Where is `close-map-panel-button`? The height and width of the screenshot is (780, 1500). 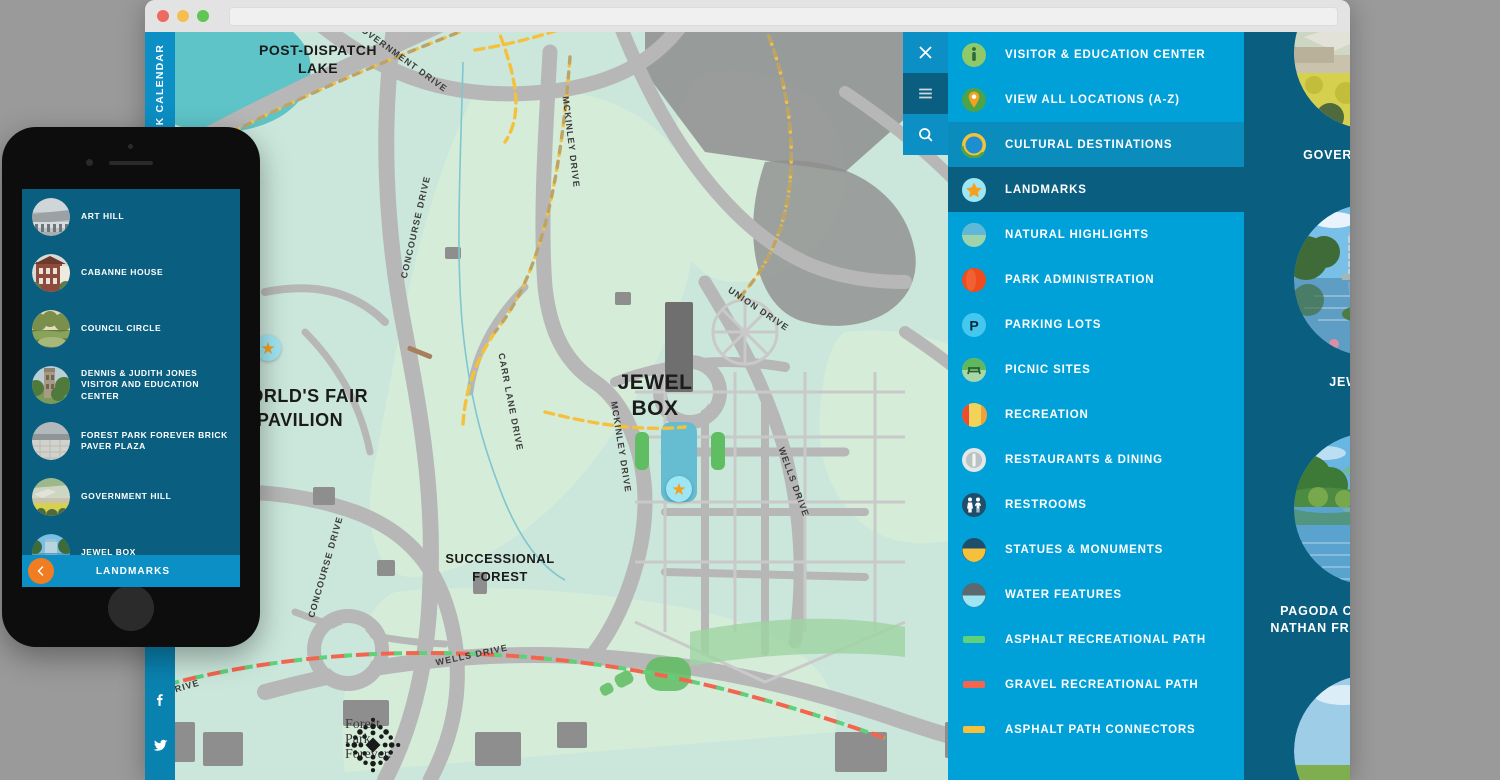 close-map-panel-button is located at coordinates (925, 52).